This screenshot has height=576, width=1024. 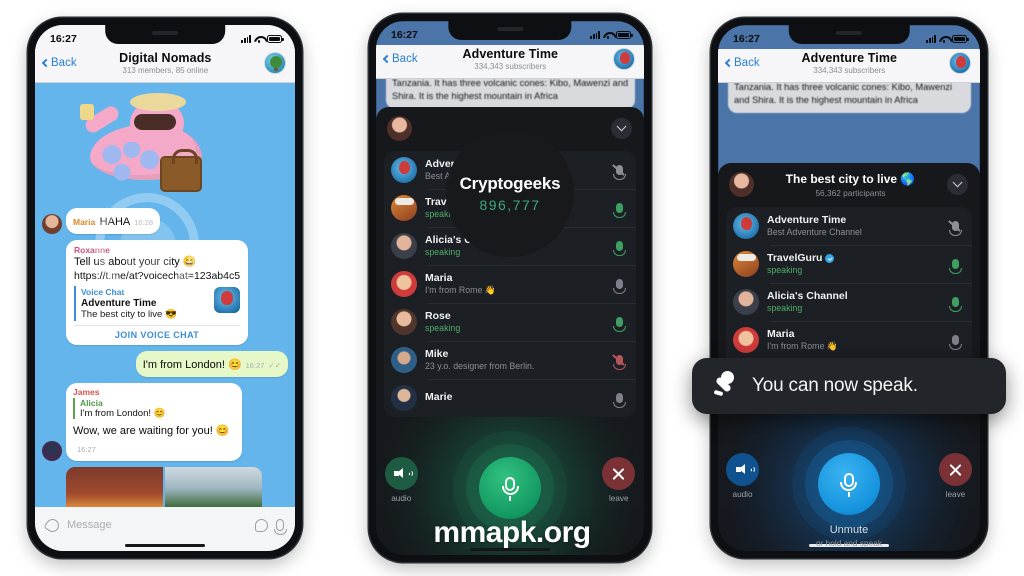 What do you see at coordinates (510, 397) in the screenshot?
I see `participant-row: Marie` at bounding box center [510, 397].